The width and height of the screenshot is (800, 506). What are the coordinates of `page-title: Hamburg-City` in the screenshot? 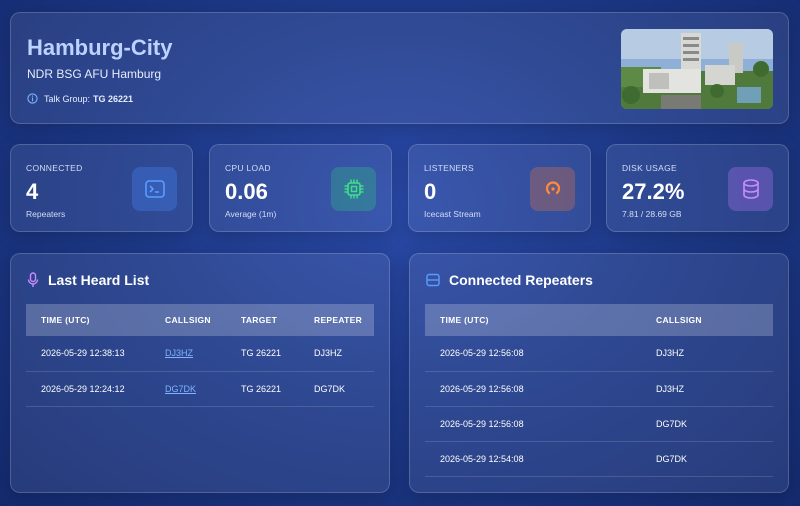 It's located at (100, 47).